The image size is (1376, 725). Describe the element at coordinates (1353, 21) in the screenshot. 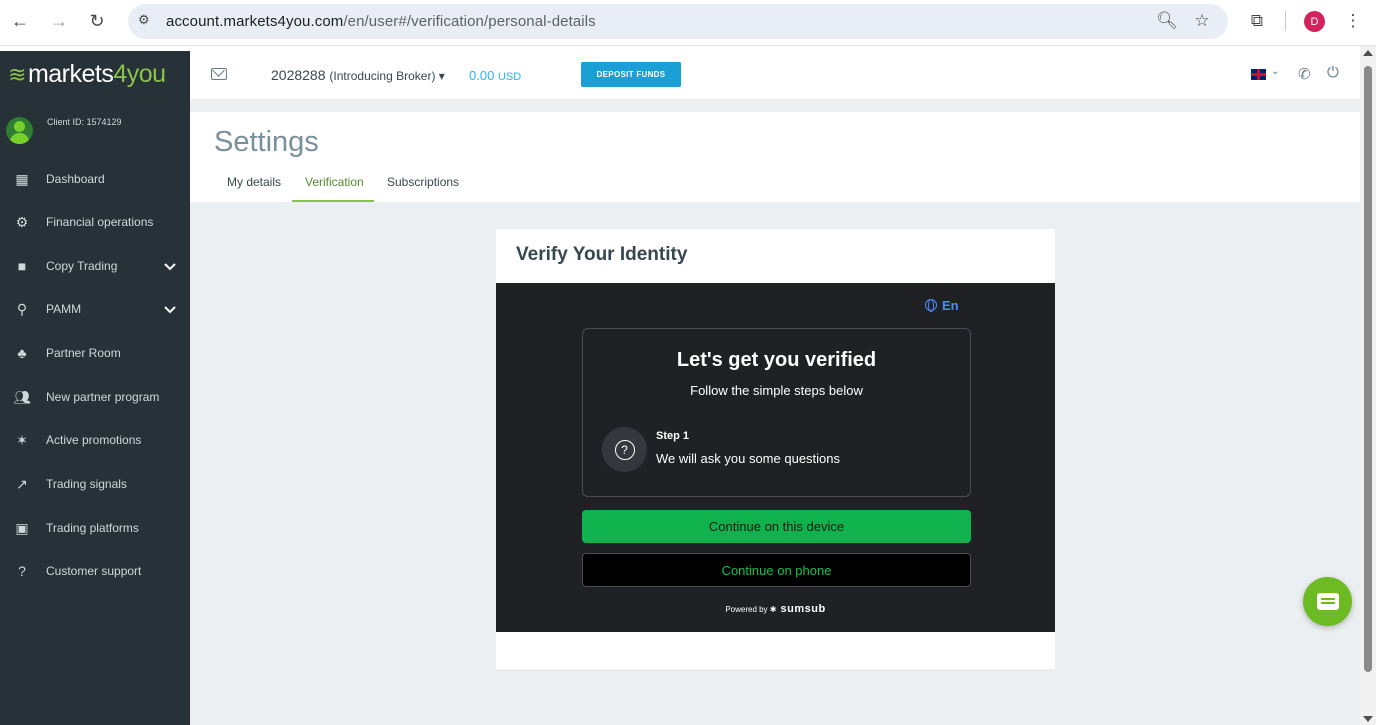

I see `browser-menu-icon: ⋮` at that location.